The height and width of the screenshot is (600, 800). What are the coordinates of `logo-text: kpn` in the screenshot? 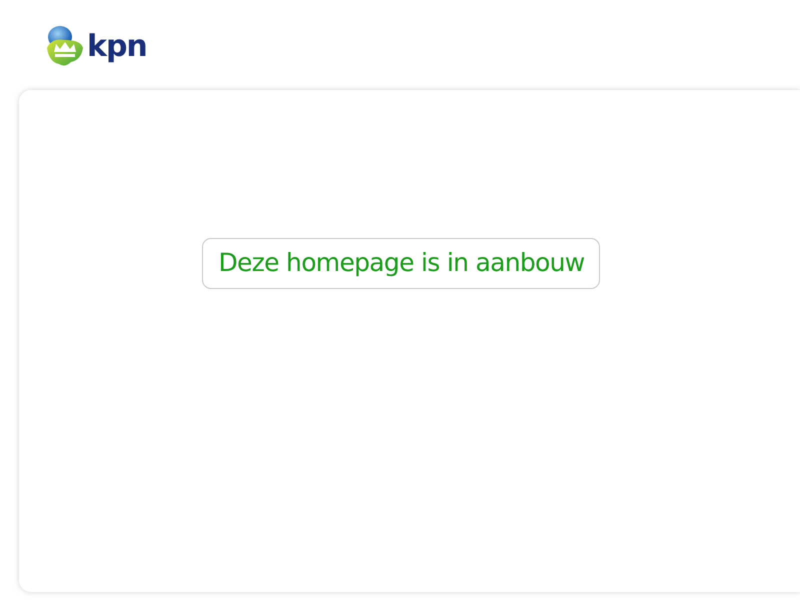 It's located at (117, 47).